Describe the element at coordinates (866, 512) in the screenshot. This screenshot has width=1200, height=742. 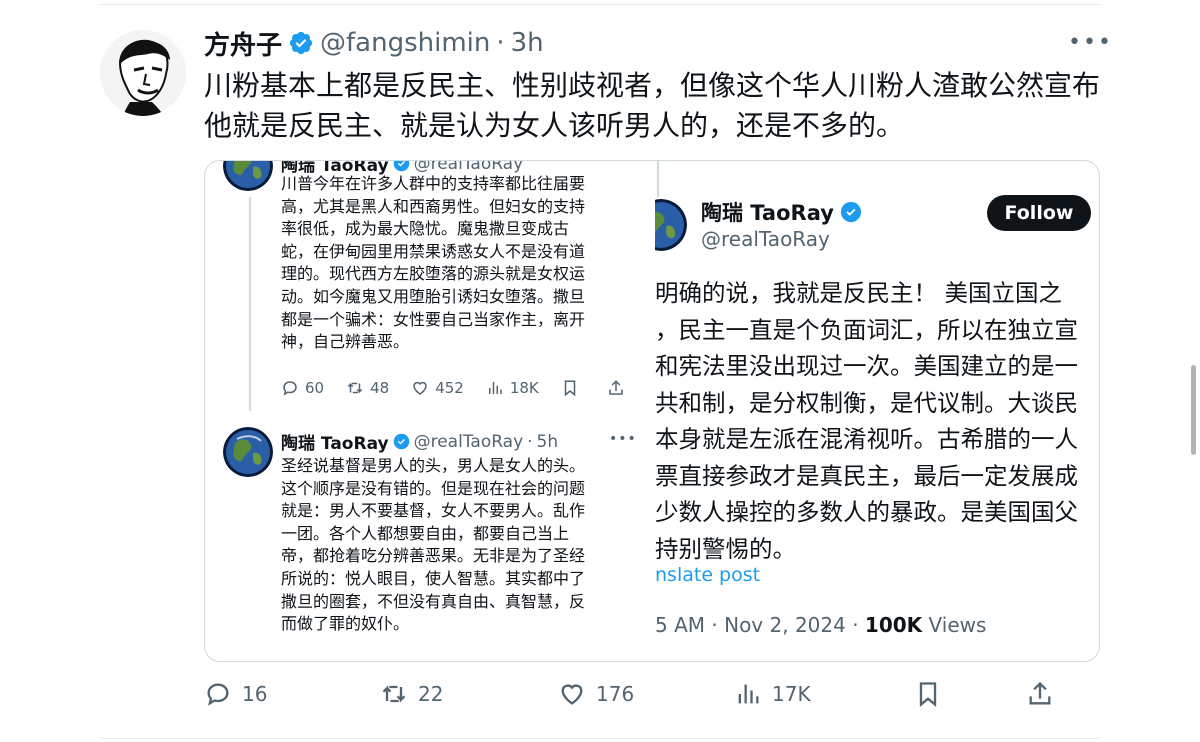
I see `right-line: 少数人操控的多数人的暴政。是美国国父` at that location.